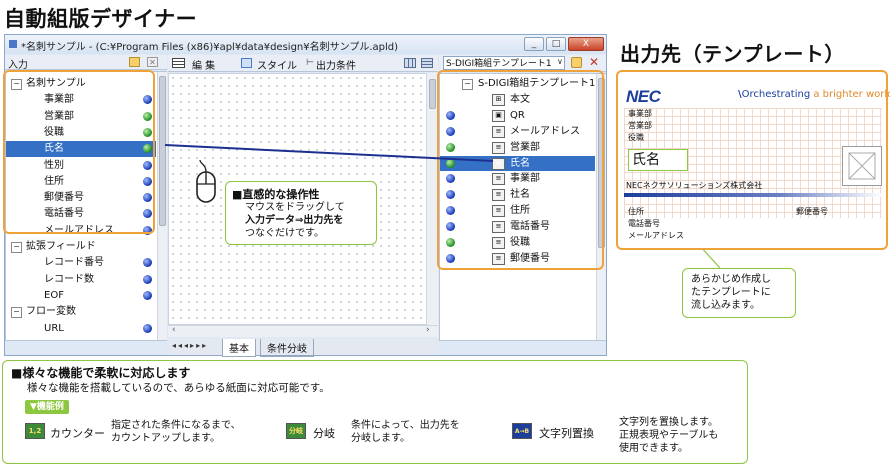  I want to click on replace-name: 文字列置換, so click(566, 433).